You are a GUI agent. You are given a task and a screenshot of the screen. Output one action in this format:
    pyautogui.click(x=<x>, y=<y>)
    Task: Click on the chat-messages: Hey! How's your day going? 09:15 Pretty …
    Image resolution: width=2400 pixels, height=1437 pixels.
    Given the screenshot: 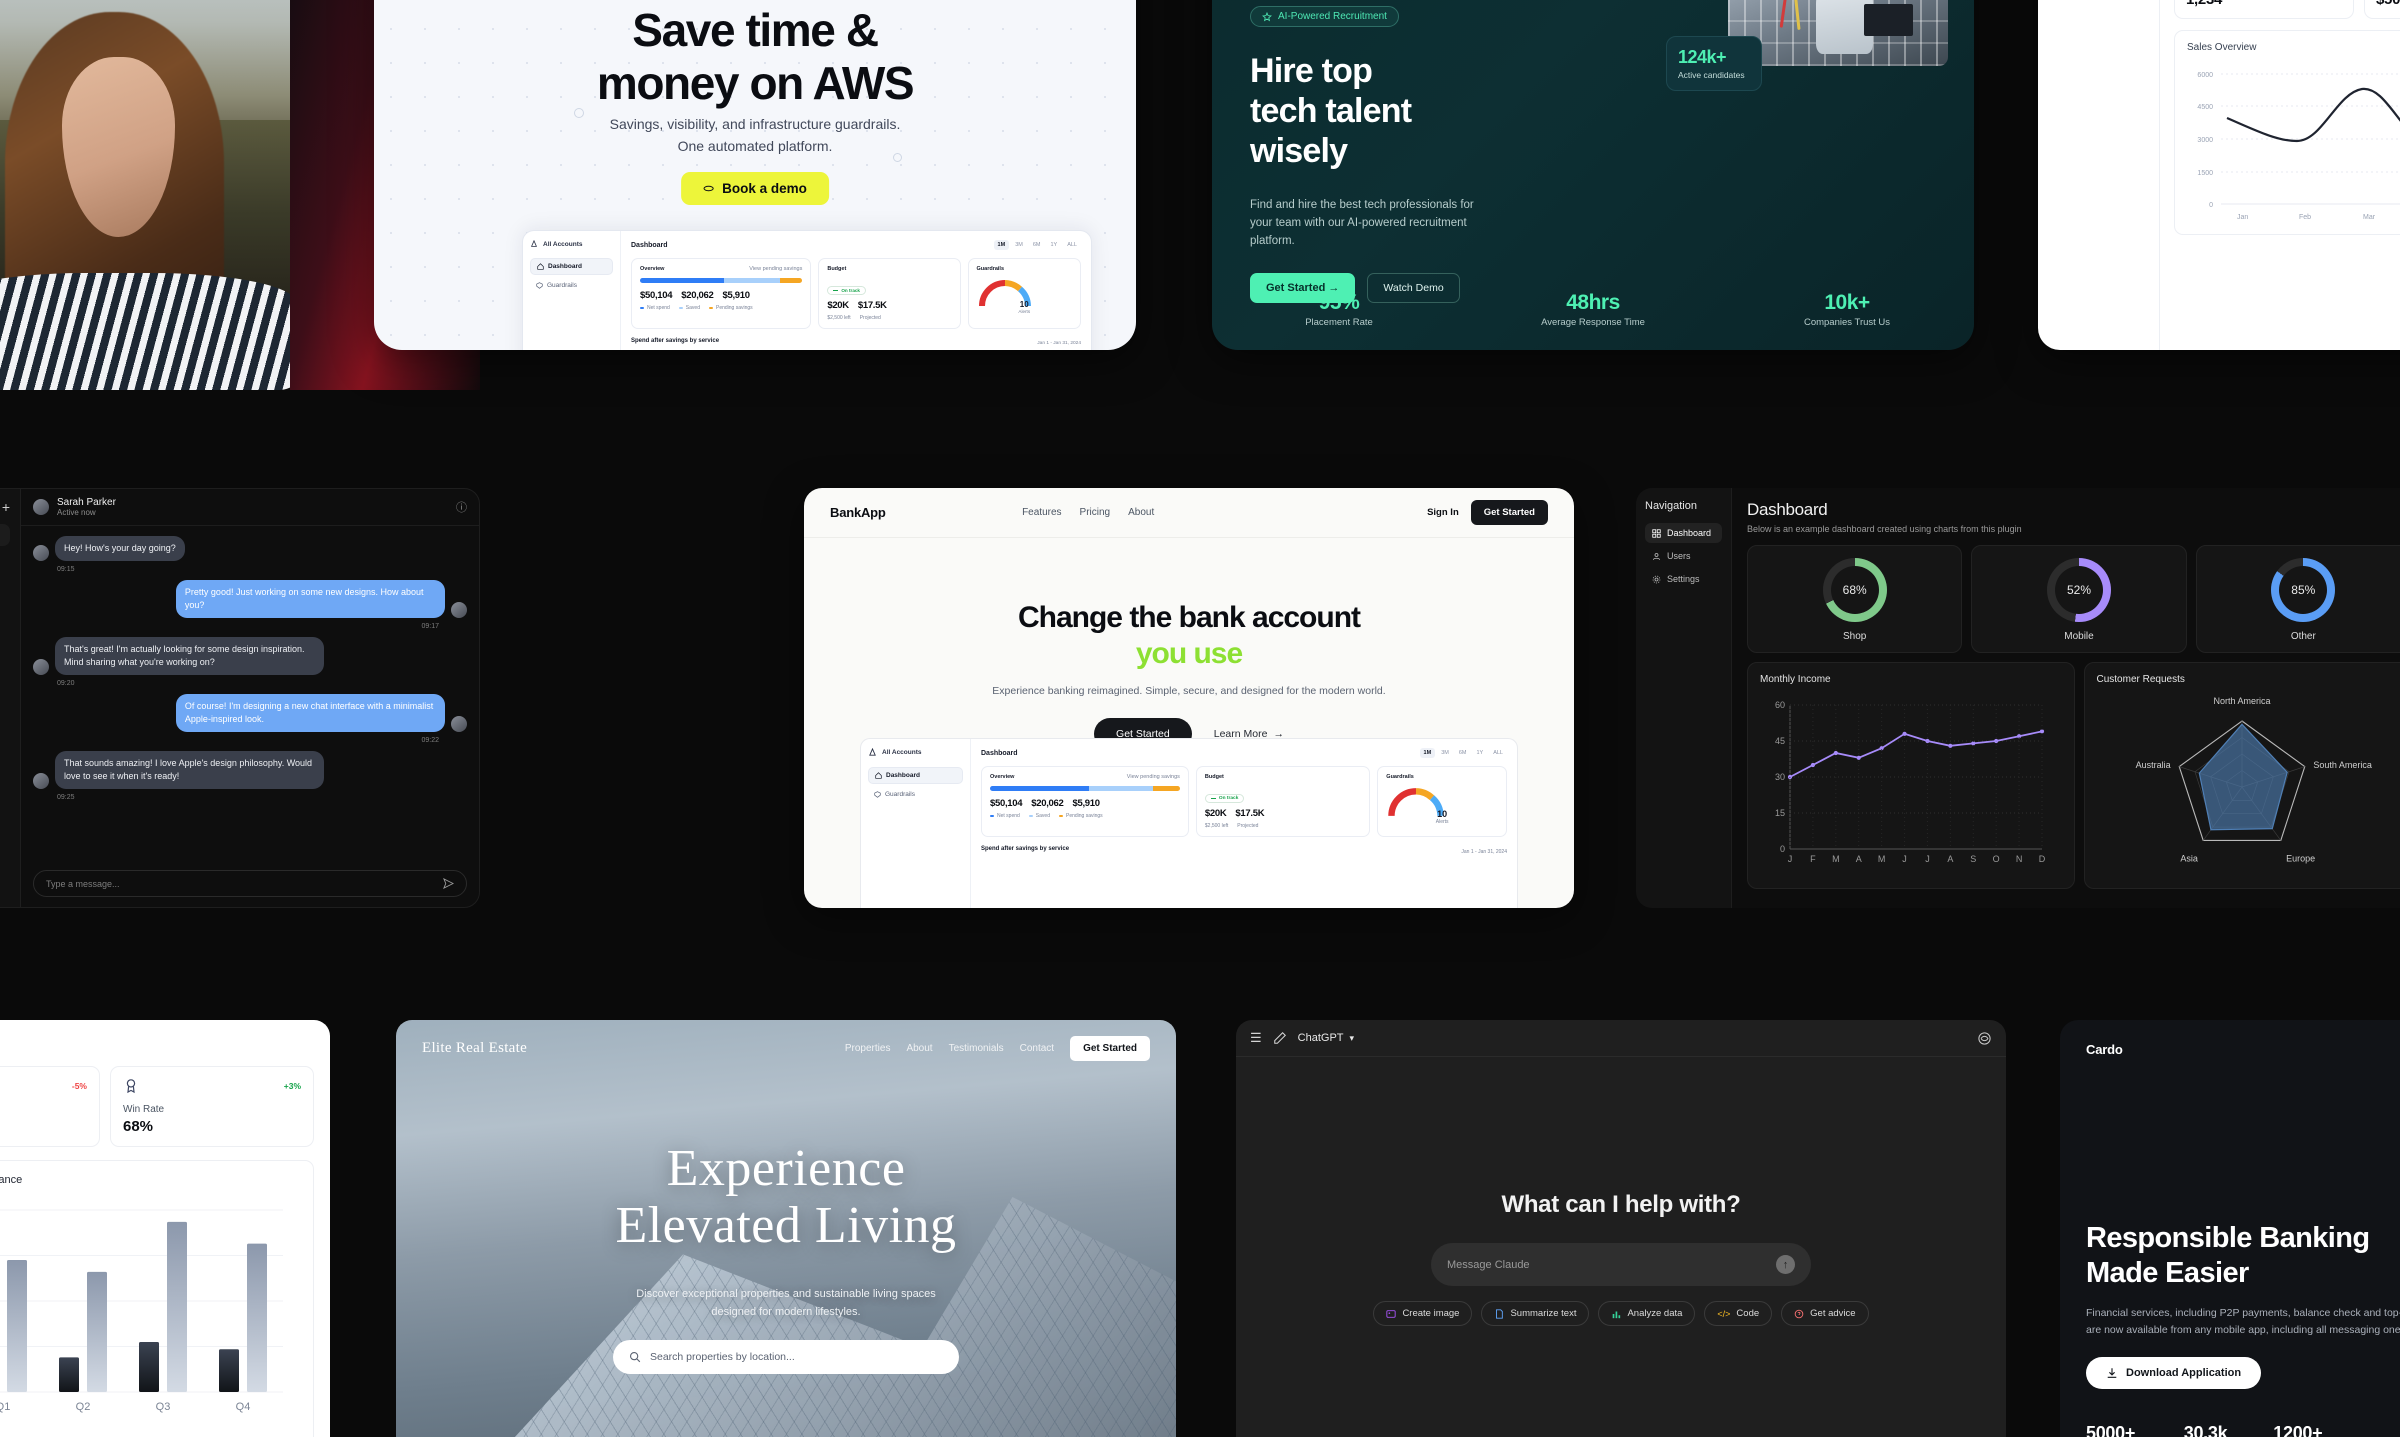 What is the action you would take?
    pyautogui.click(x=250, y=694)
    